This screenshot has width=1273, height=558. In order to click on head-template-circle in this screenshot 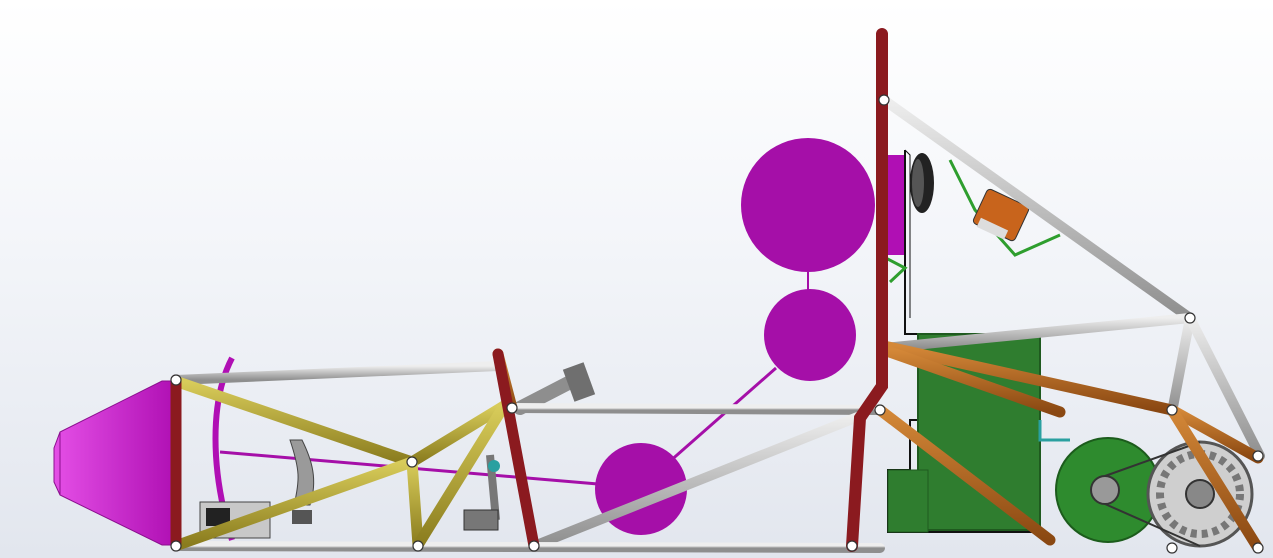, I will do `click(808, 205)`.